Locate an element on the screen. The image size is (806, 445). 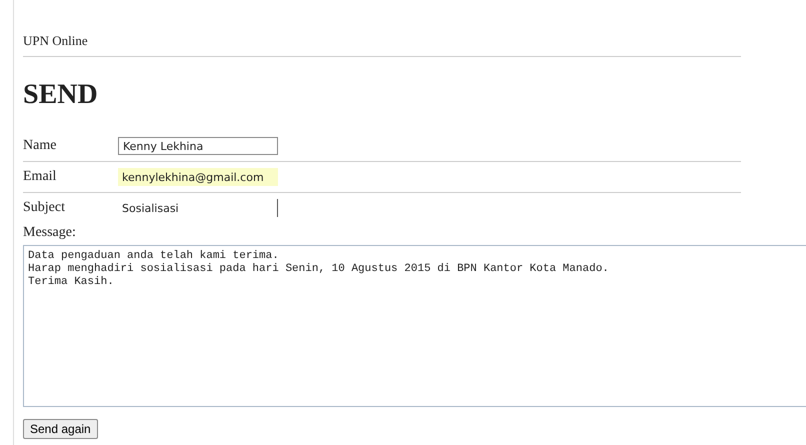
field-label: Name is located at coordinates (40, 146).